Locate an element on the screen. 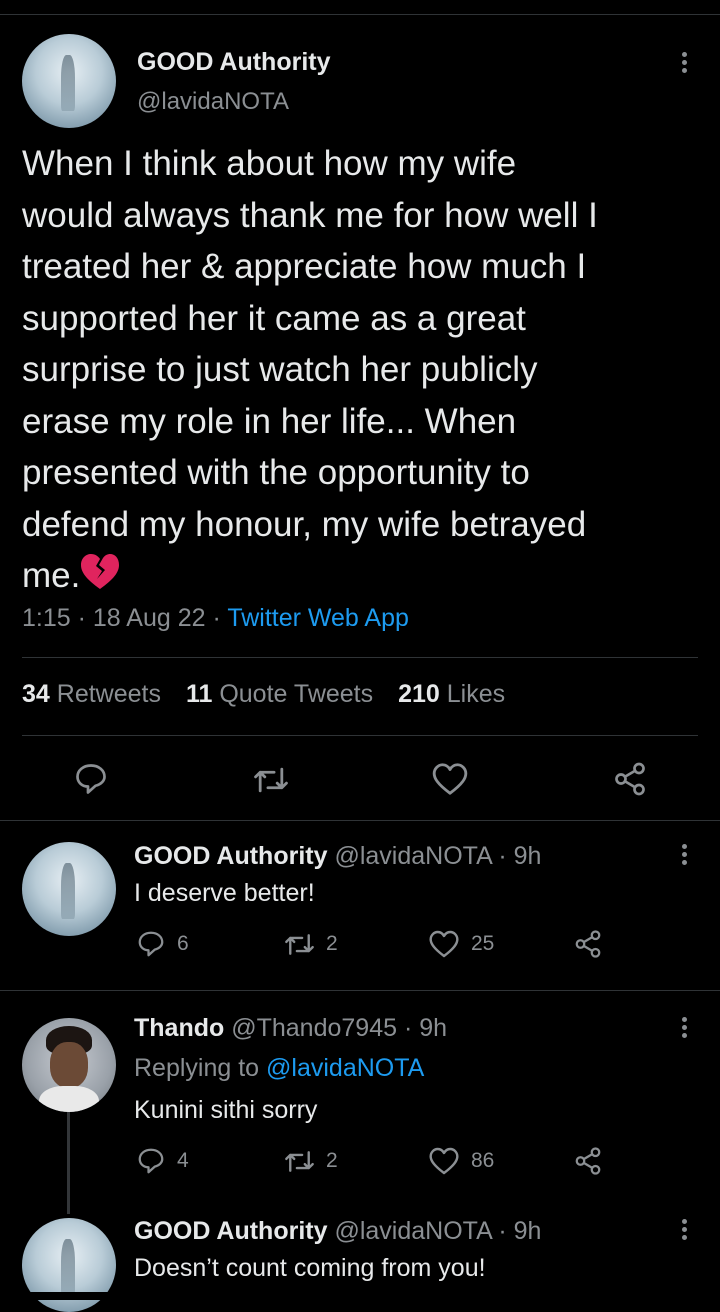 The width and height of the screenshot is (720, 1312). reply-author-name: Thando is located at coordinates (179, 1028).